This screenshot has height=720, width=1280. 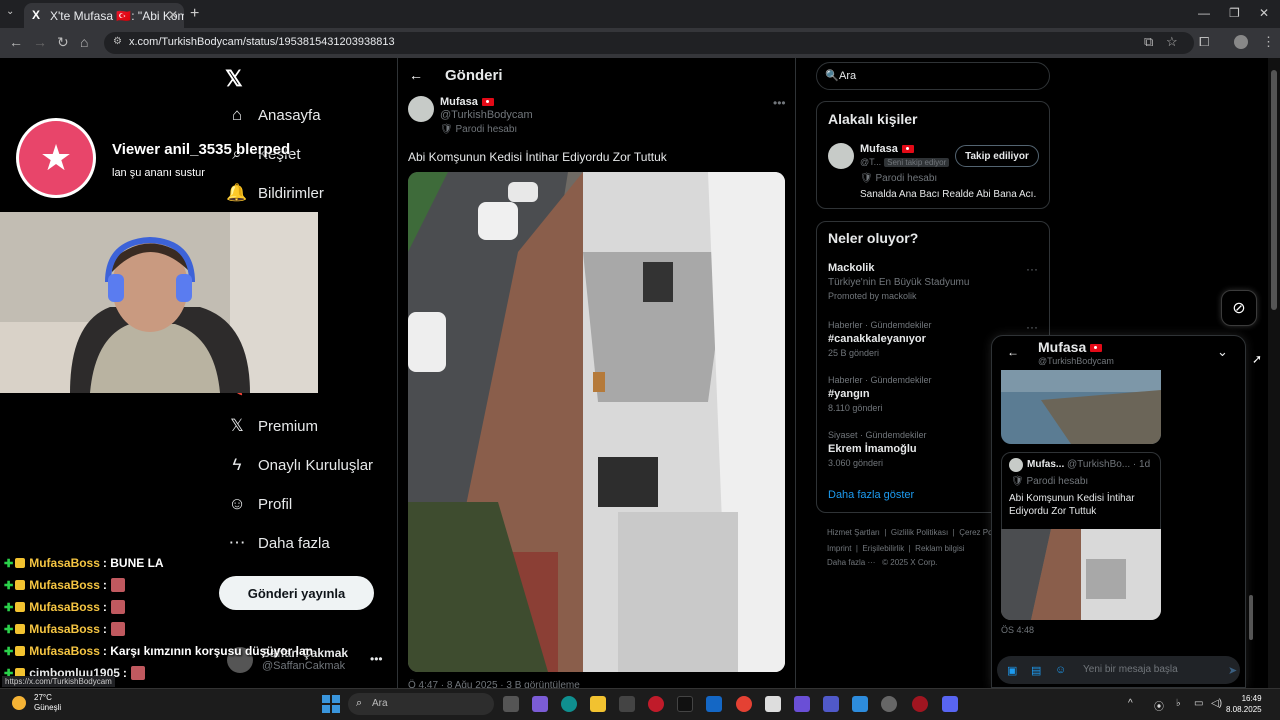 What do you see at coordinates (889, 704) in the screenshot?
I see `obs-icon` at bounding box center [889, 704].